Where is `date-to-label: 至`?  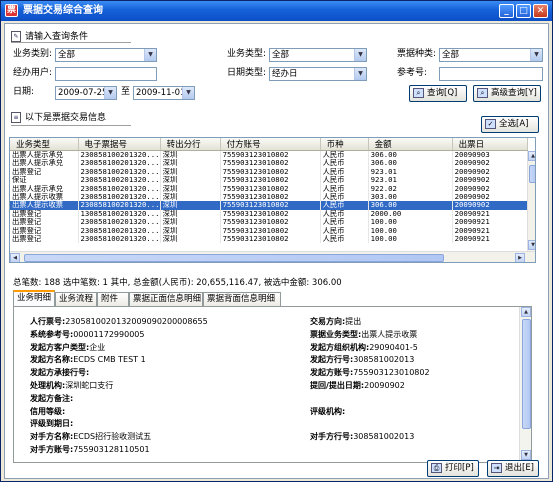 date-to-label: 至 is located at coordinates (126, 92).